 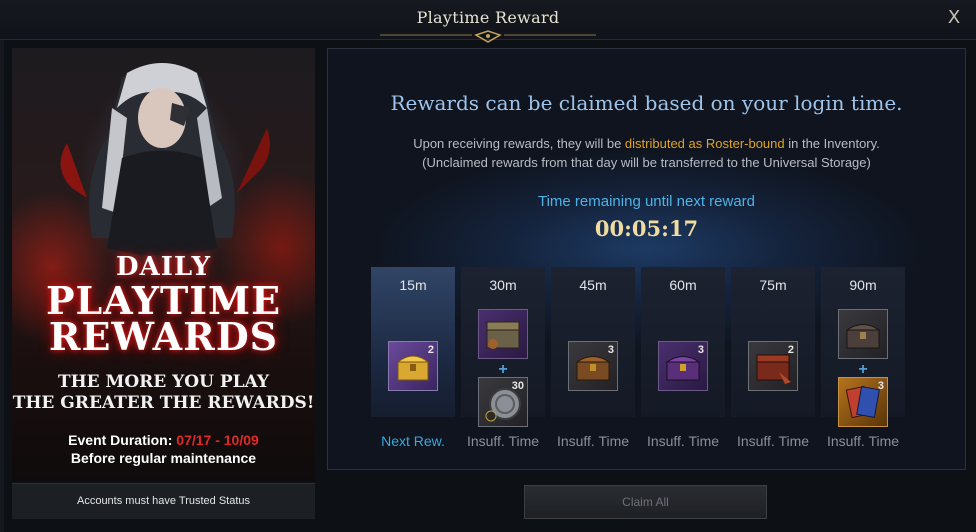 I want to click on supply-chest-icon, so click(x=503, y=334).